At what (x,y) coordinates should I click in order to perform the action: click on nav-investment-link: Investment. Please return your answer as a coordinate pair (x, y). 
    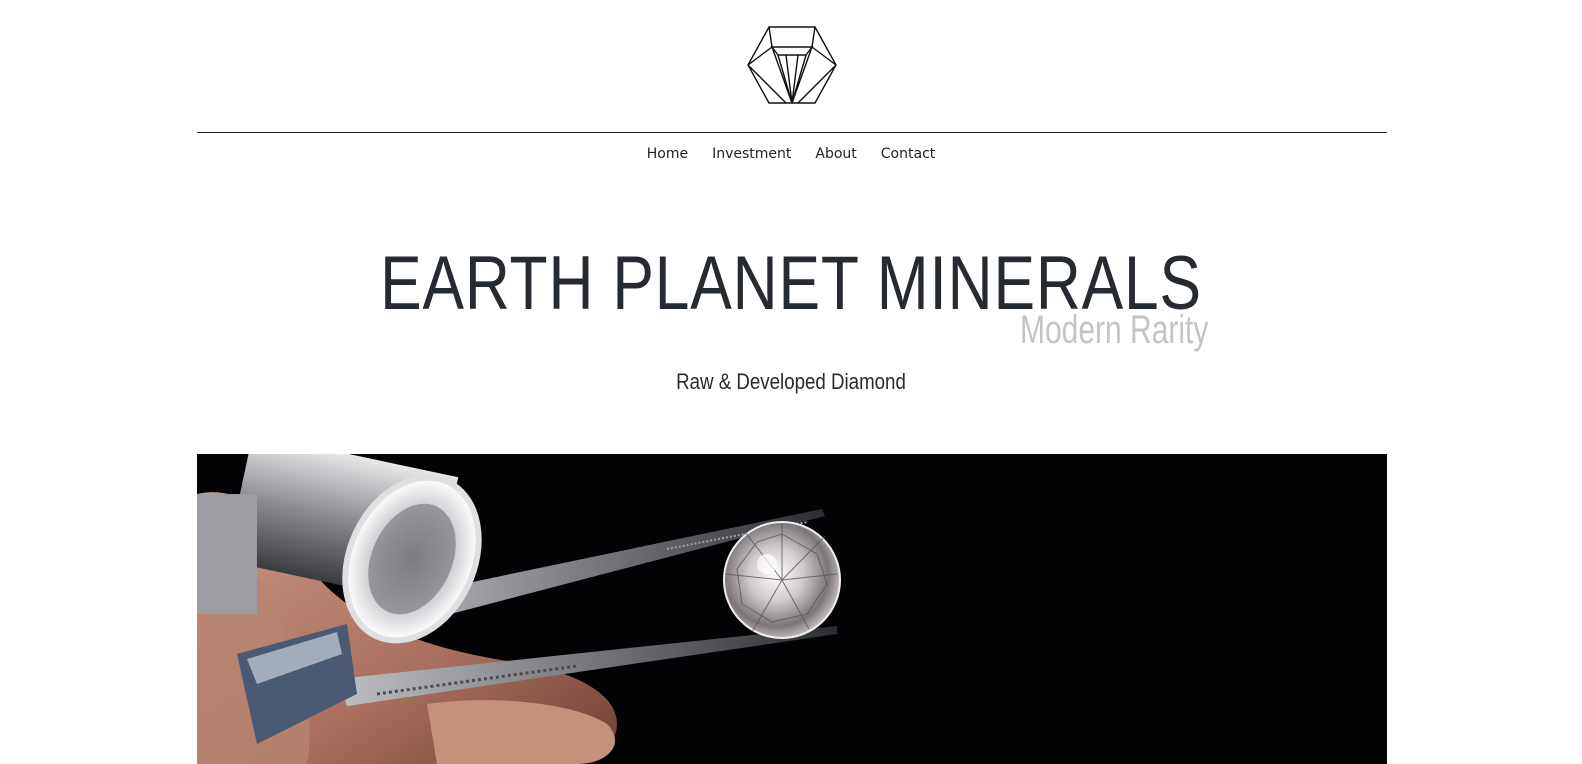
    Looking at the image, I should click on (751, 154).